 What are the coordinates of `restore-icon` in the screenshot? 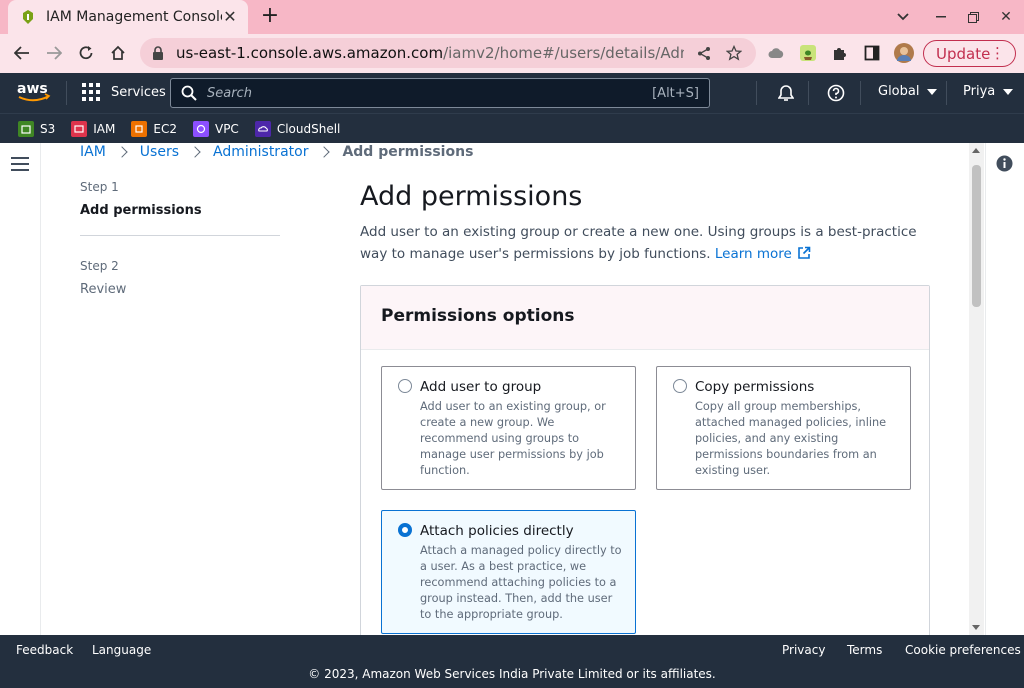 It's located at (973, 17).